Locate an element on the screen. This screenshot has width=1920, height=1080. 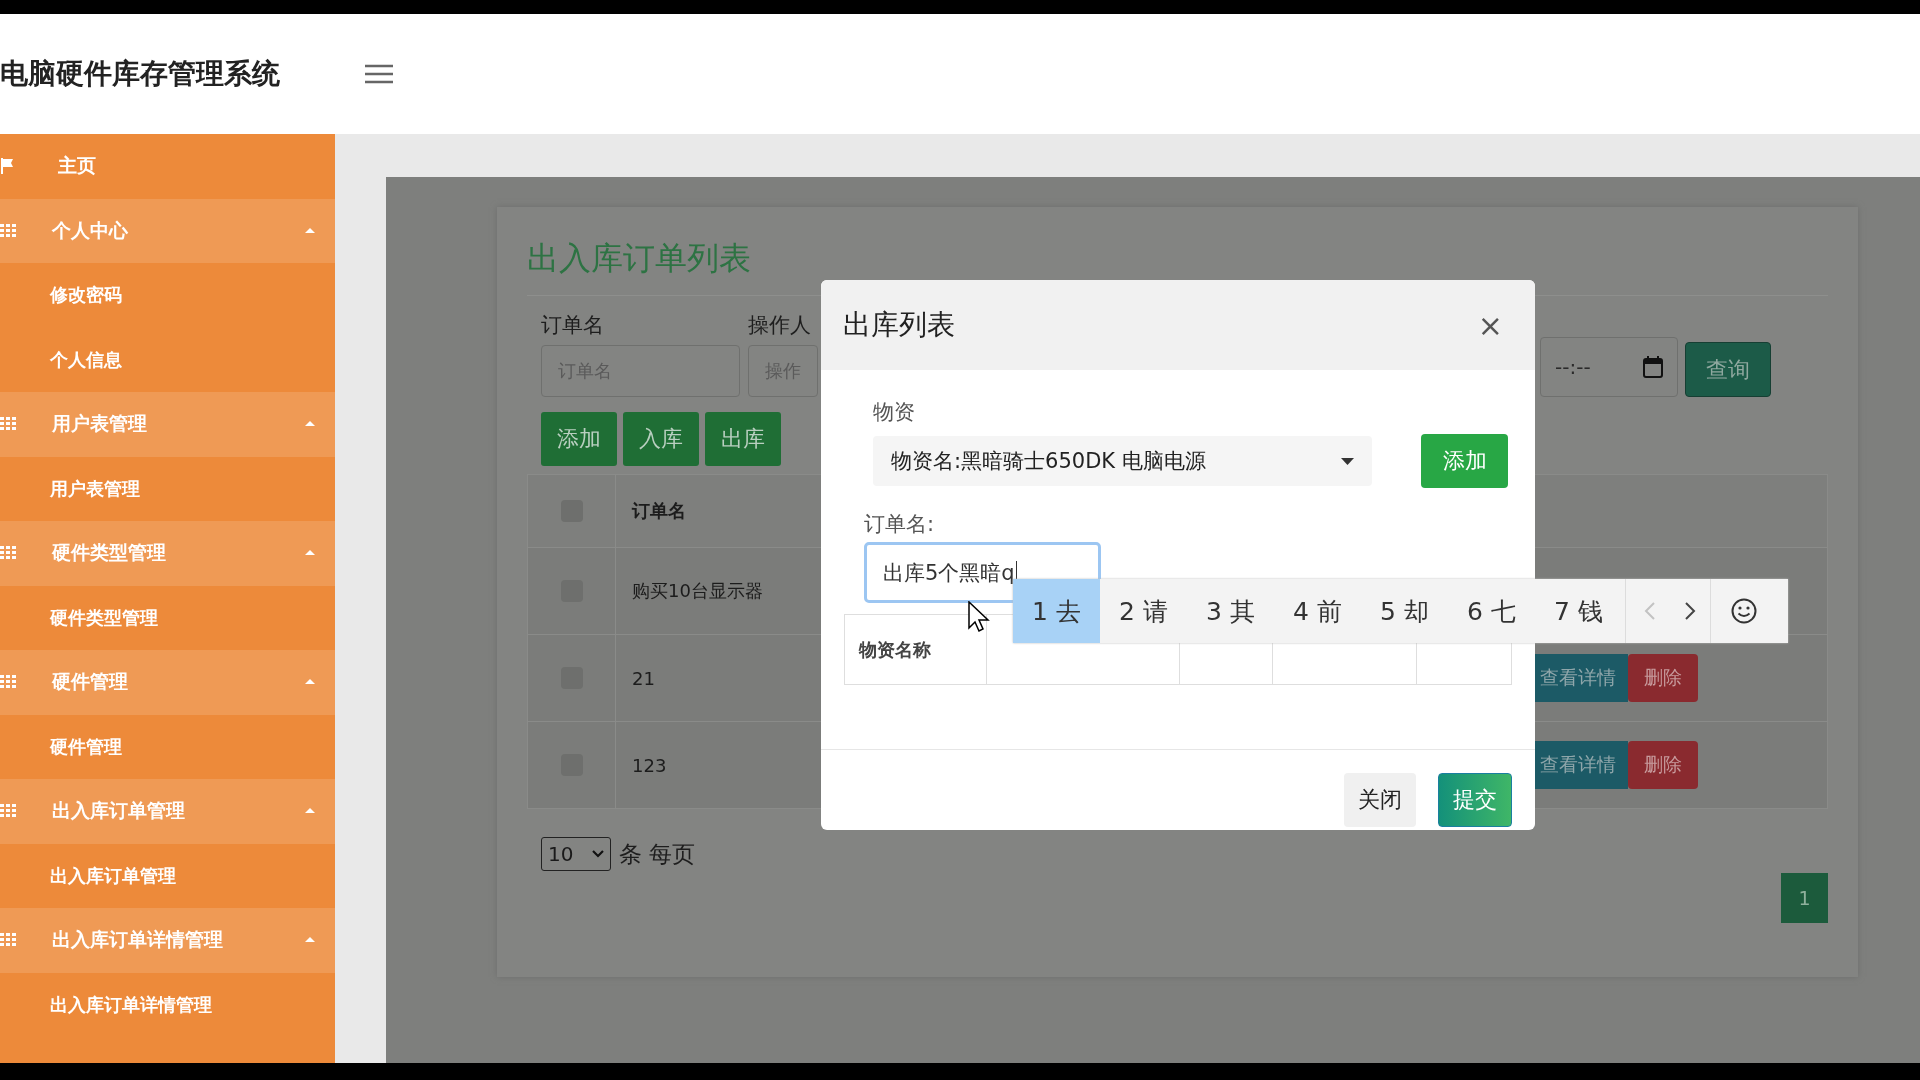
candidate-item: 4 前 is located at coordinates (1317, 611).